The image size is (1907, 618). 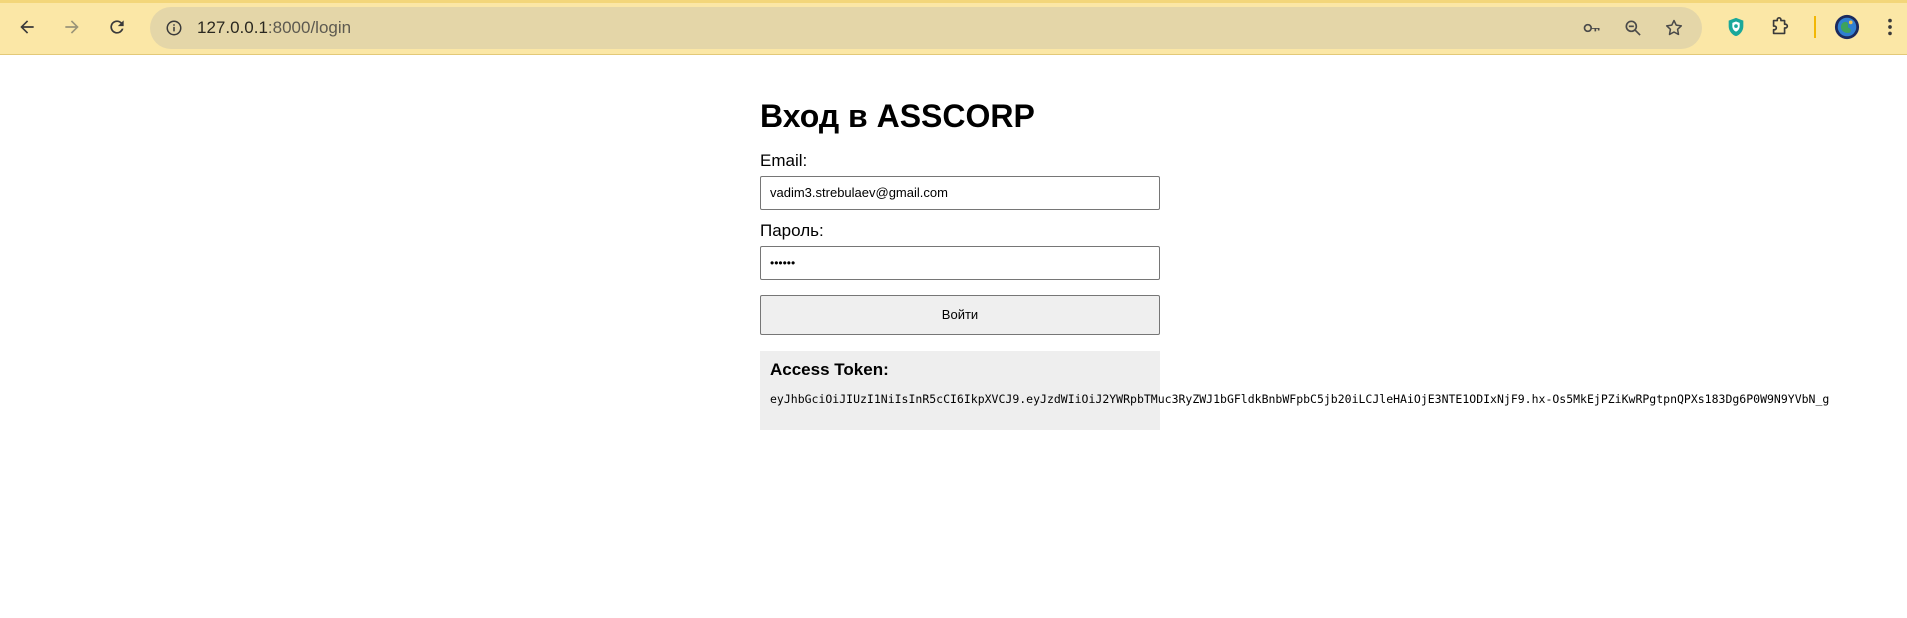 I want to click on arrow-left-icon, so click(x=27, y=27).